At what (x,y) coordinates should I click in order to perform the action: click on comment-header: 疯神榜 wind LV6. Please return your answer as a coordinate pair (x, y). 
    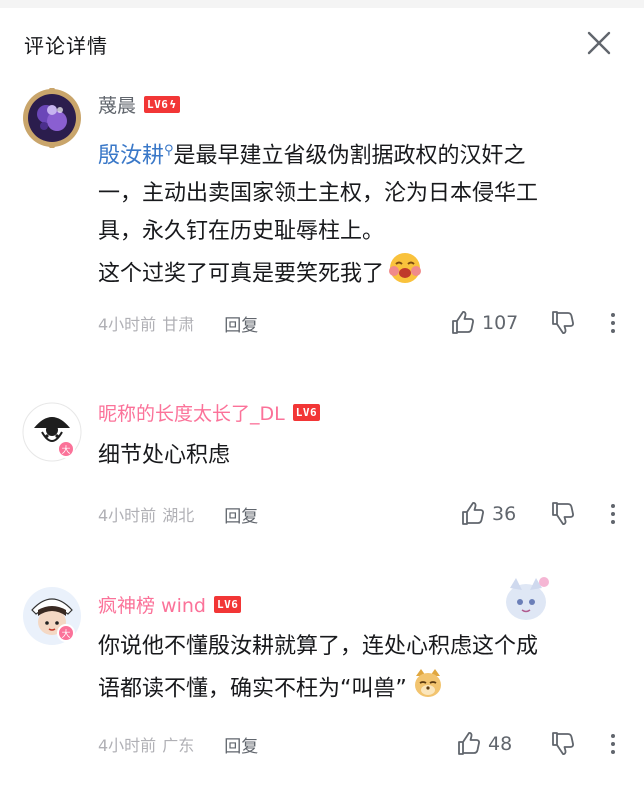
    Looking at the image, I should click on (170, 604).